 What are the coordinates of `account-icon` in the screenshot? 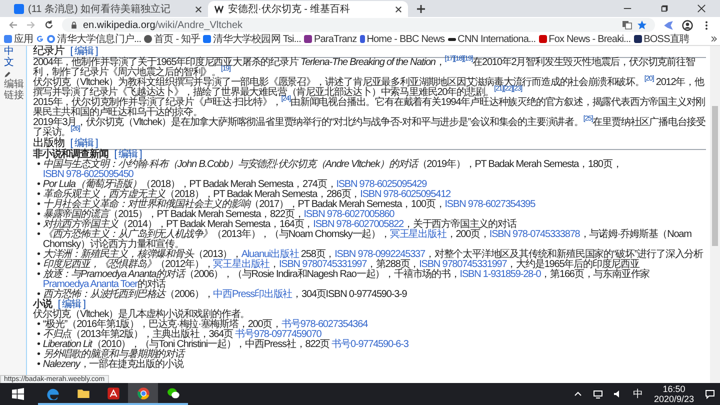 It's located at (687, 25).